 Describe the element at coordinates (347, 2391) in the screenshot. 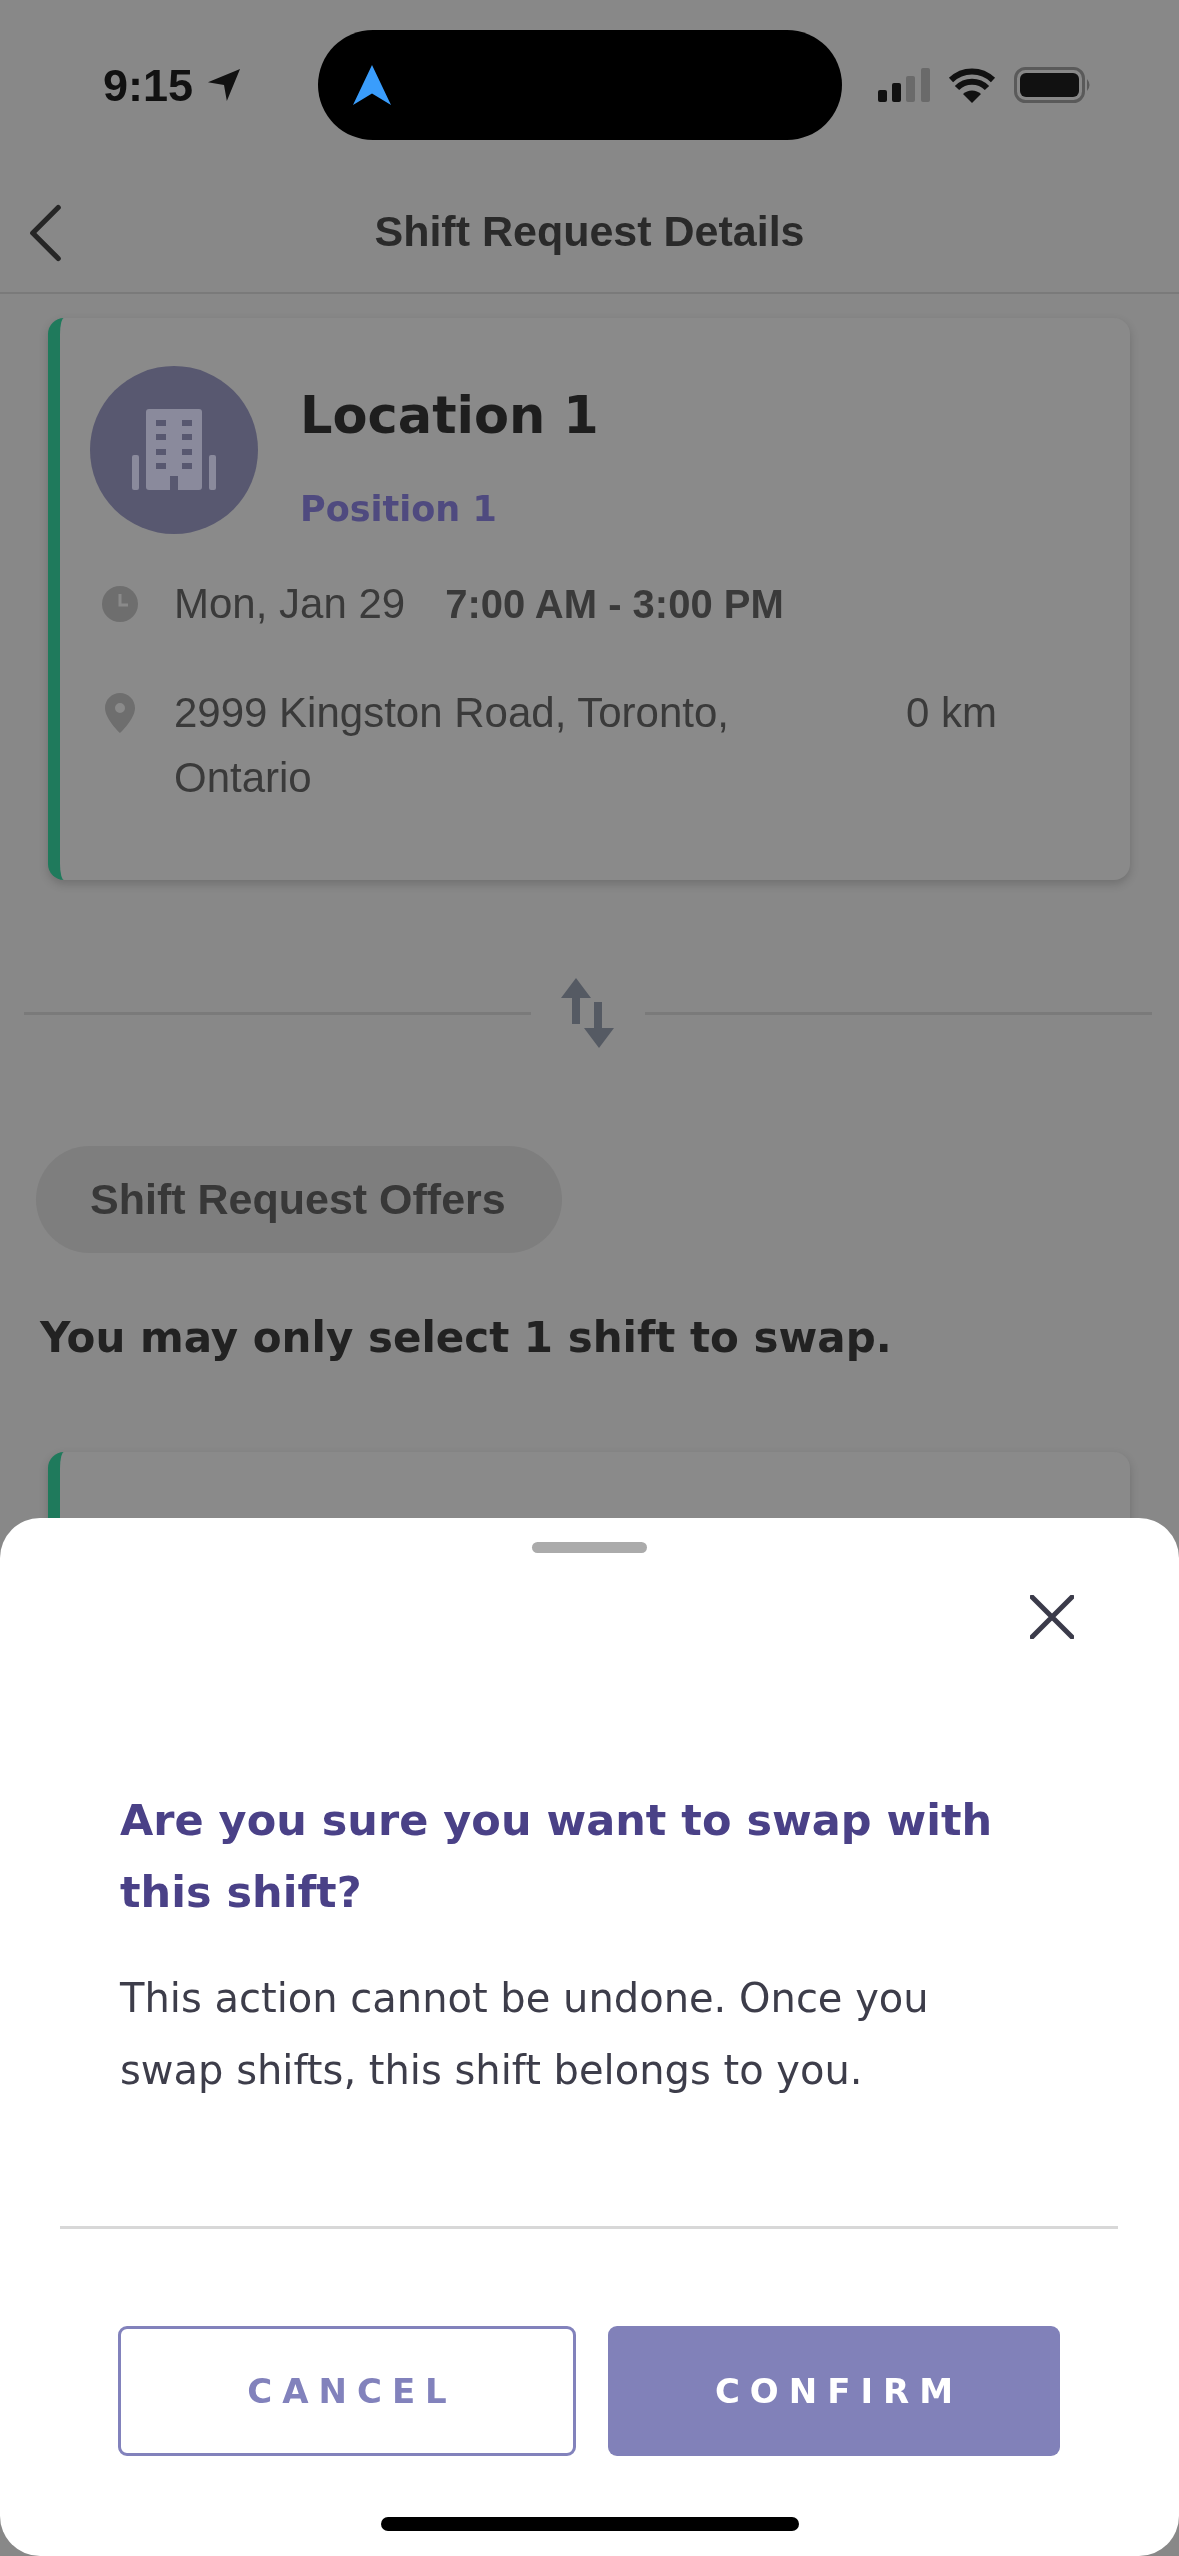

I see `secondary-button: CANCEL` at that location.